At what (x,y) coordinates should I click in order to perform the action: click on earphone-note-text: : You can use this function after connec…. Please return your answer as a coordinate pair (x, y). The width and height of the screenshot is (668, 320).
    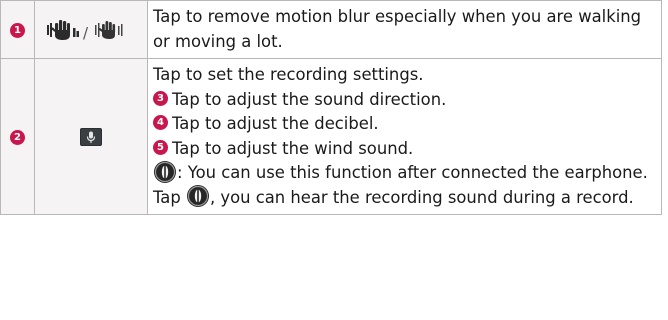
    Looking at the image, I should click on (412, 172).